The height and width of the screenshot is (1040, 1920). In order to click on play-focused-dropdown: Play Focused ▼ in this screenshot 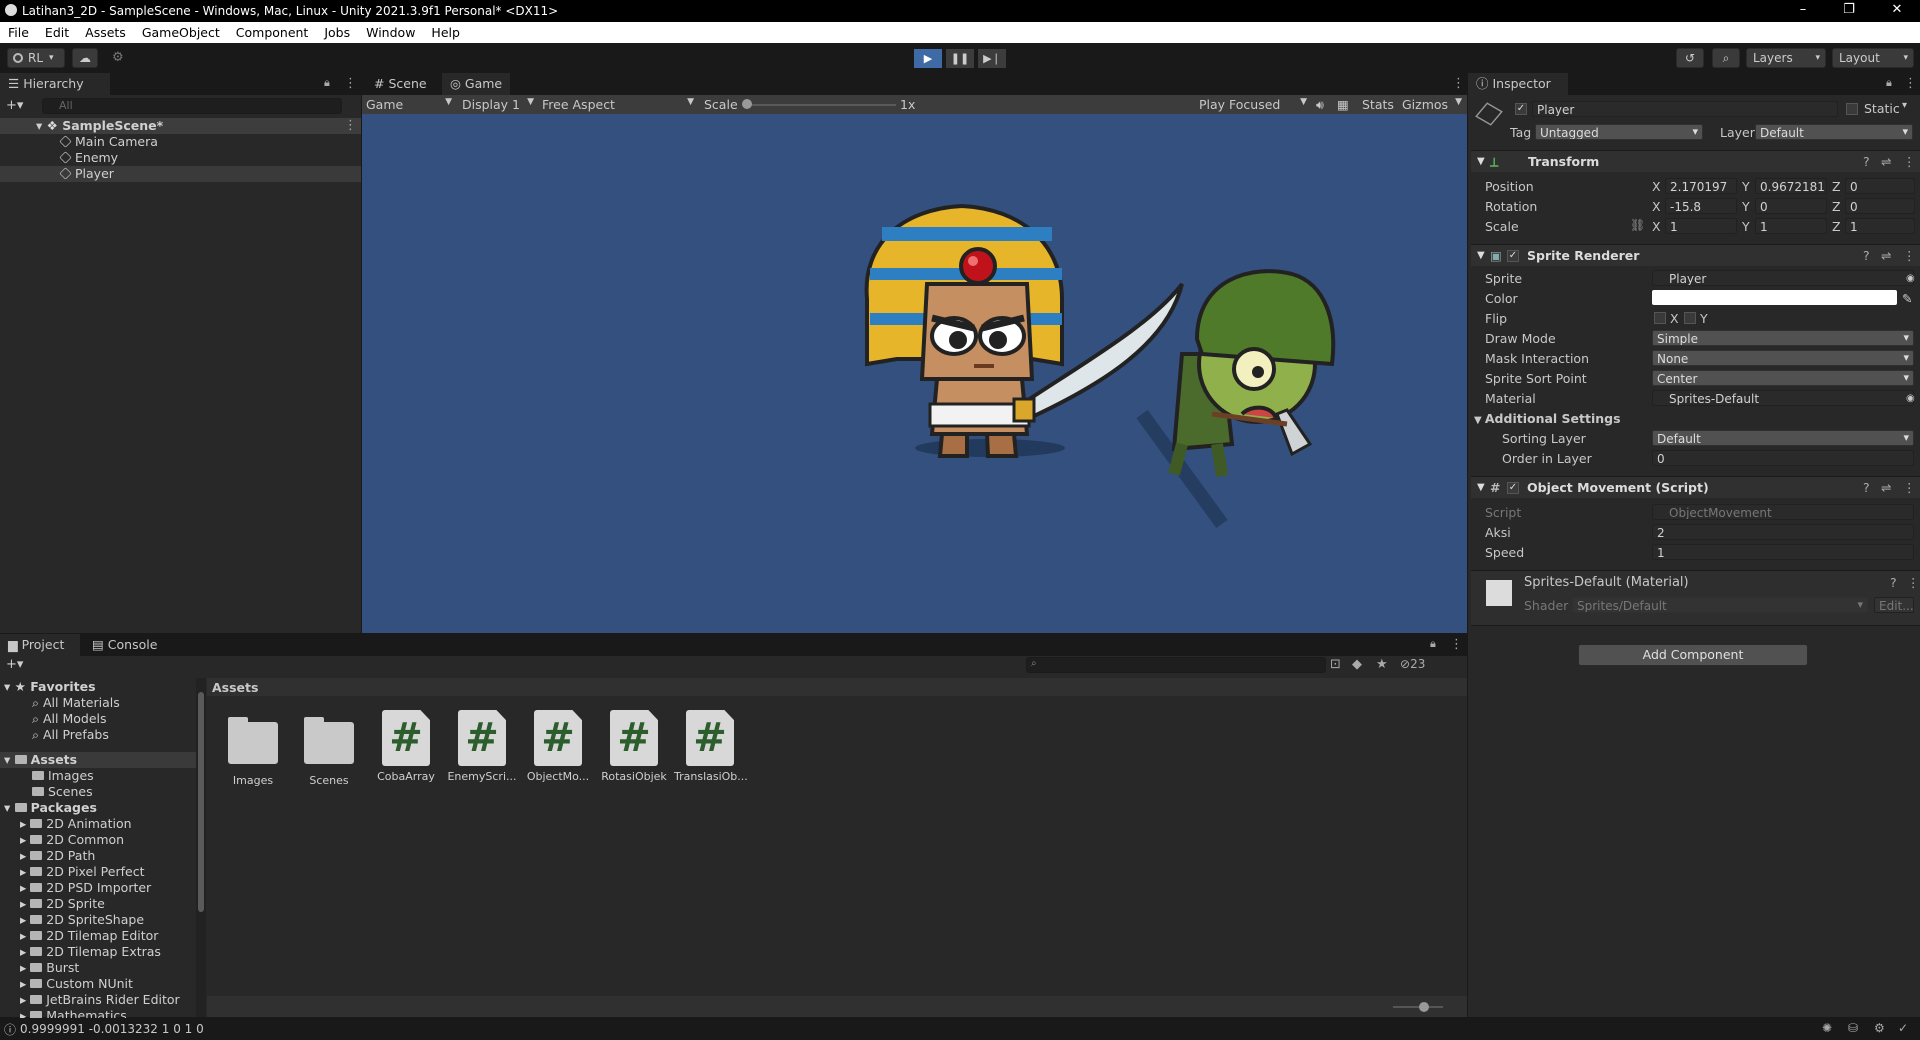, I will do `click(1253, 104)`.